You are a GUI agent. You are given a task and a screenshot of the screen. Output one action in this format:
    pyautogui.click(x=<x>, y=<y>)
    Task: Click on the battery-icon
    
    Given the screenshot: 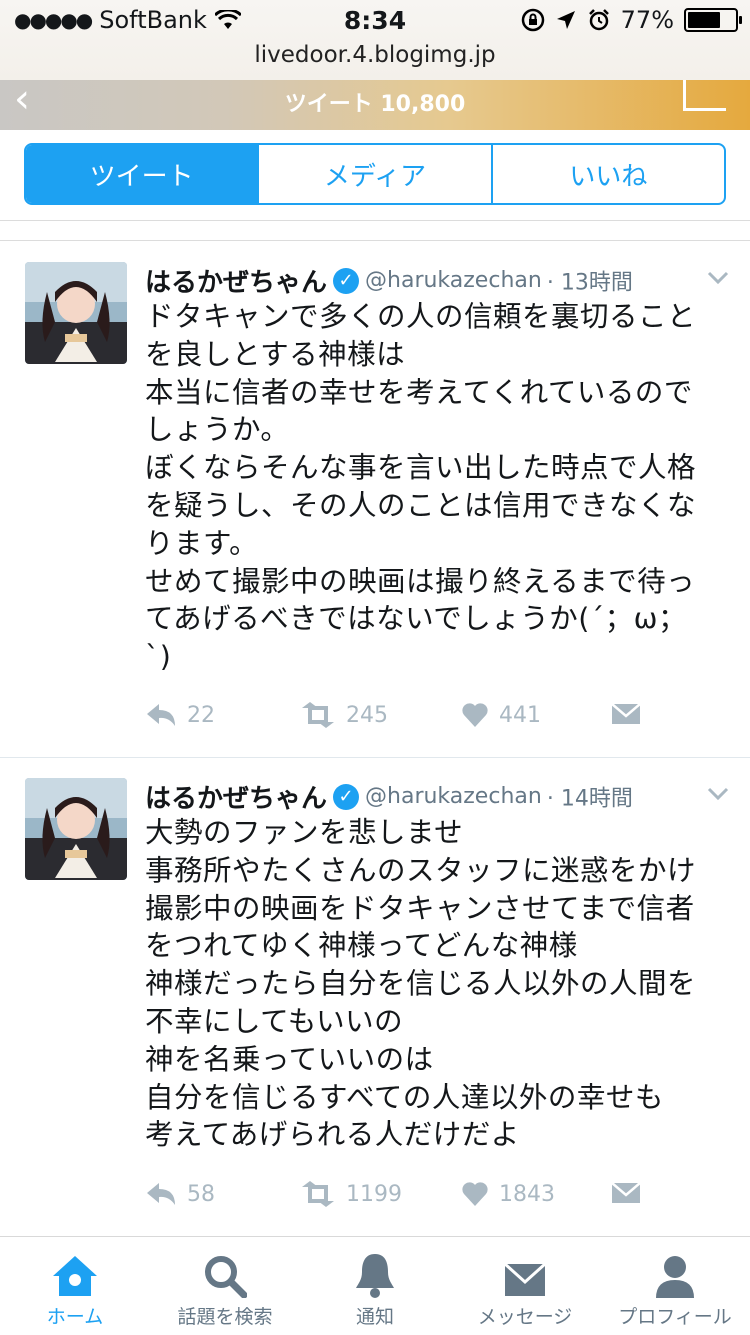 What is the action you would take?
    pyautogui.click(x=713, y=20)
    